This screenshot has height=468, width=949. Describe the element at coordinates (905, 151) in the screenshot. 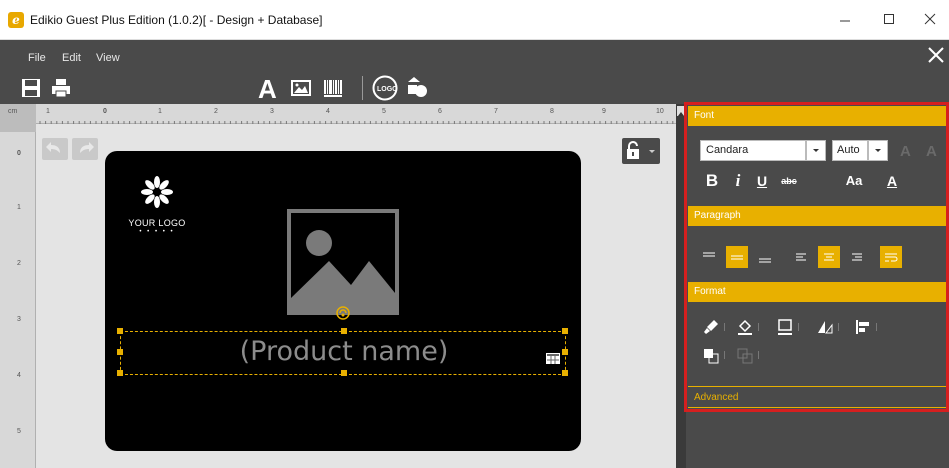

I see `grow-font-icon: A` at that location.